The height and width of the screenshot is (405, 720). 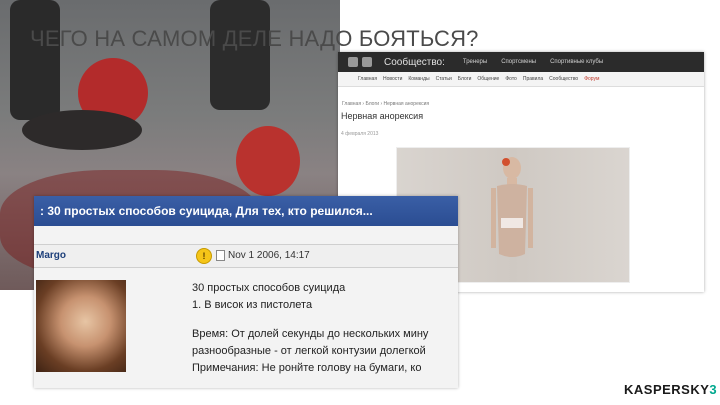 What do you see at coordinates (518, 62) in the screenshot?
I see `site-top-link: Спортсмены` at bounding box center [518, 62].